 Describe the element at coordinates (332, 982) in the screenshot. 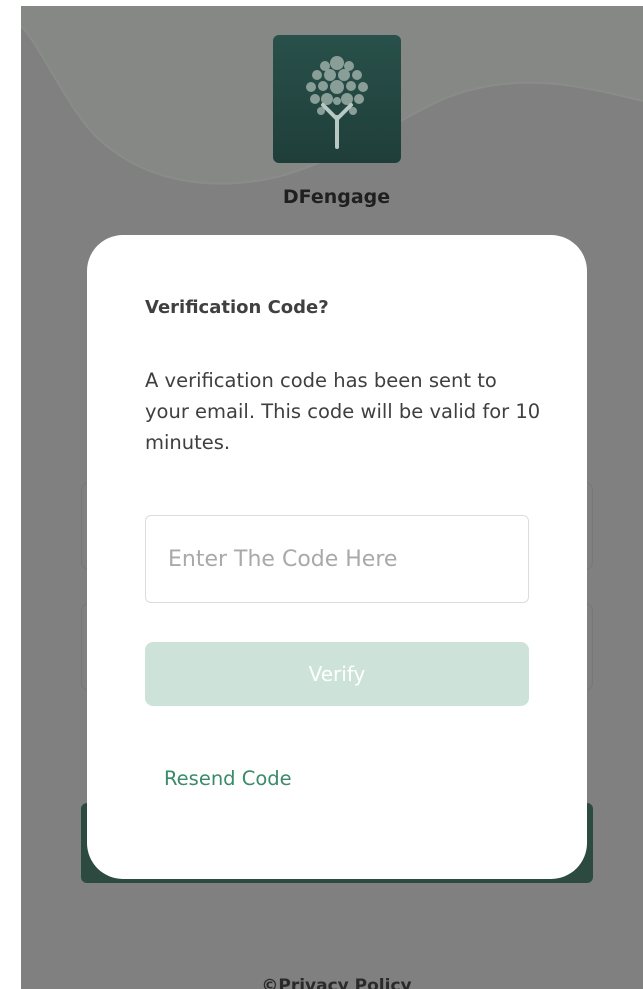

I see `privacy-policy-link: ©Privacy Policy` at that location.